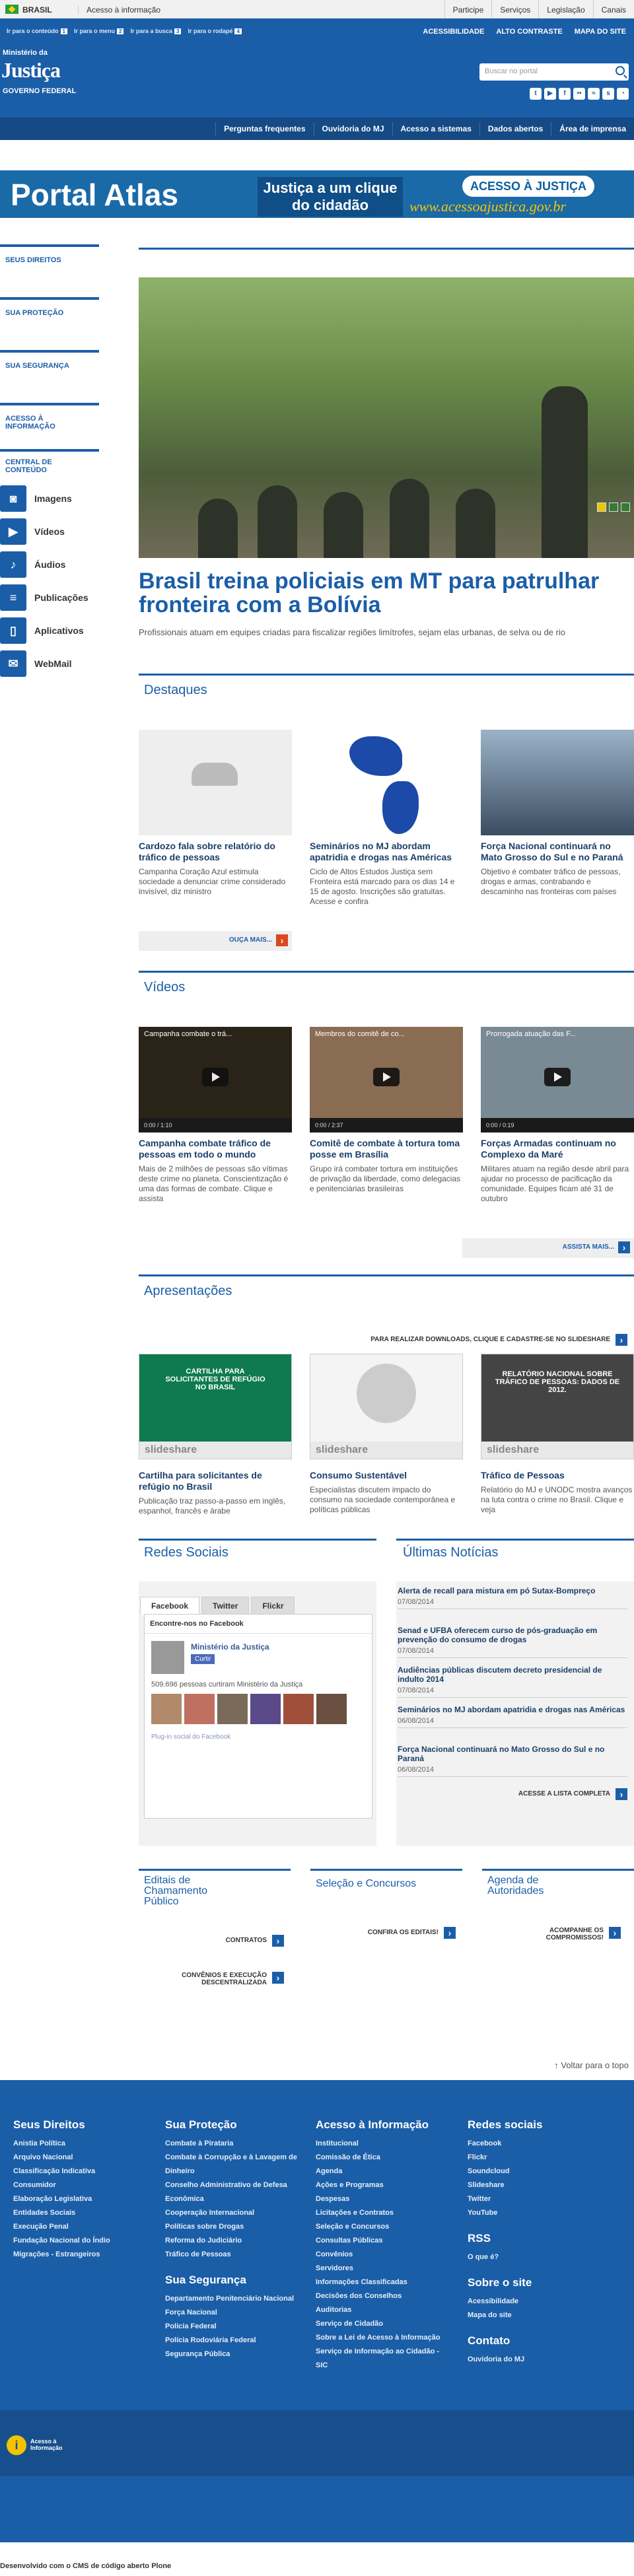 The height and width of the screenshot is (2576, 634). Describe the element at coordinates (453, 32) in the screenshot. I see `acessibilidade-link: ACESSIBILIDADE` at that location.